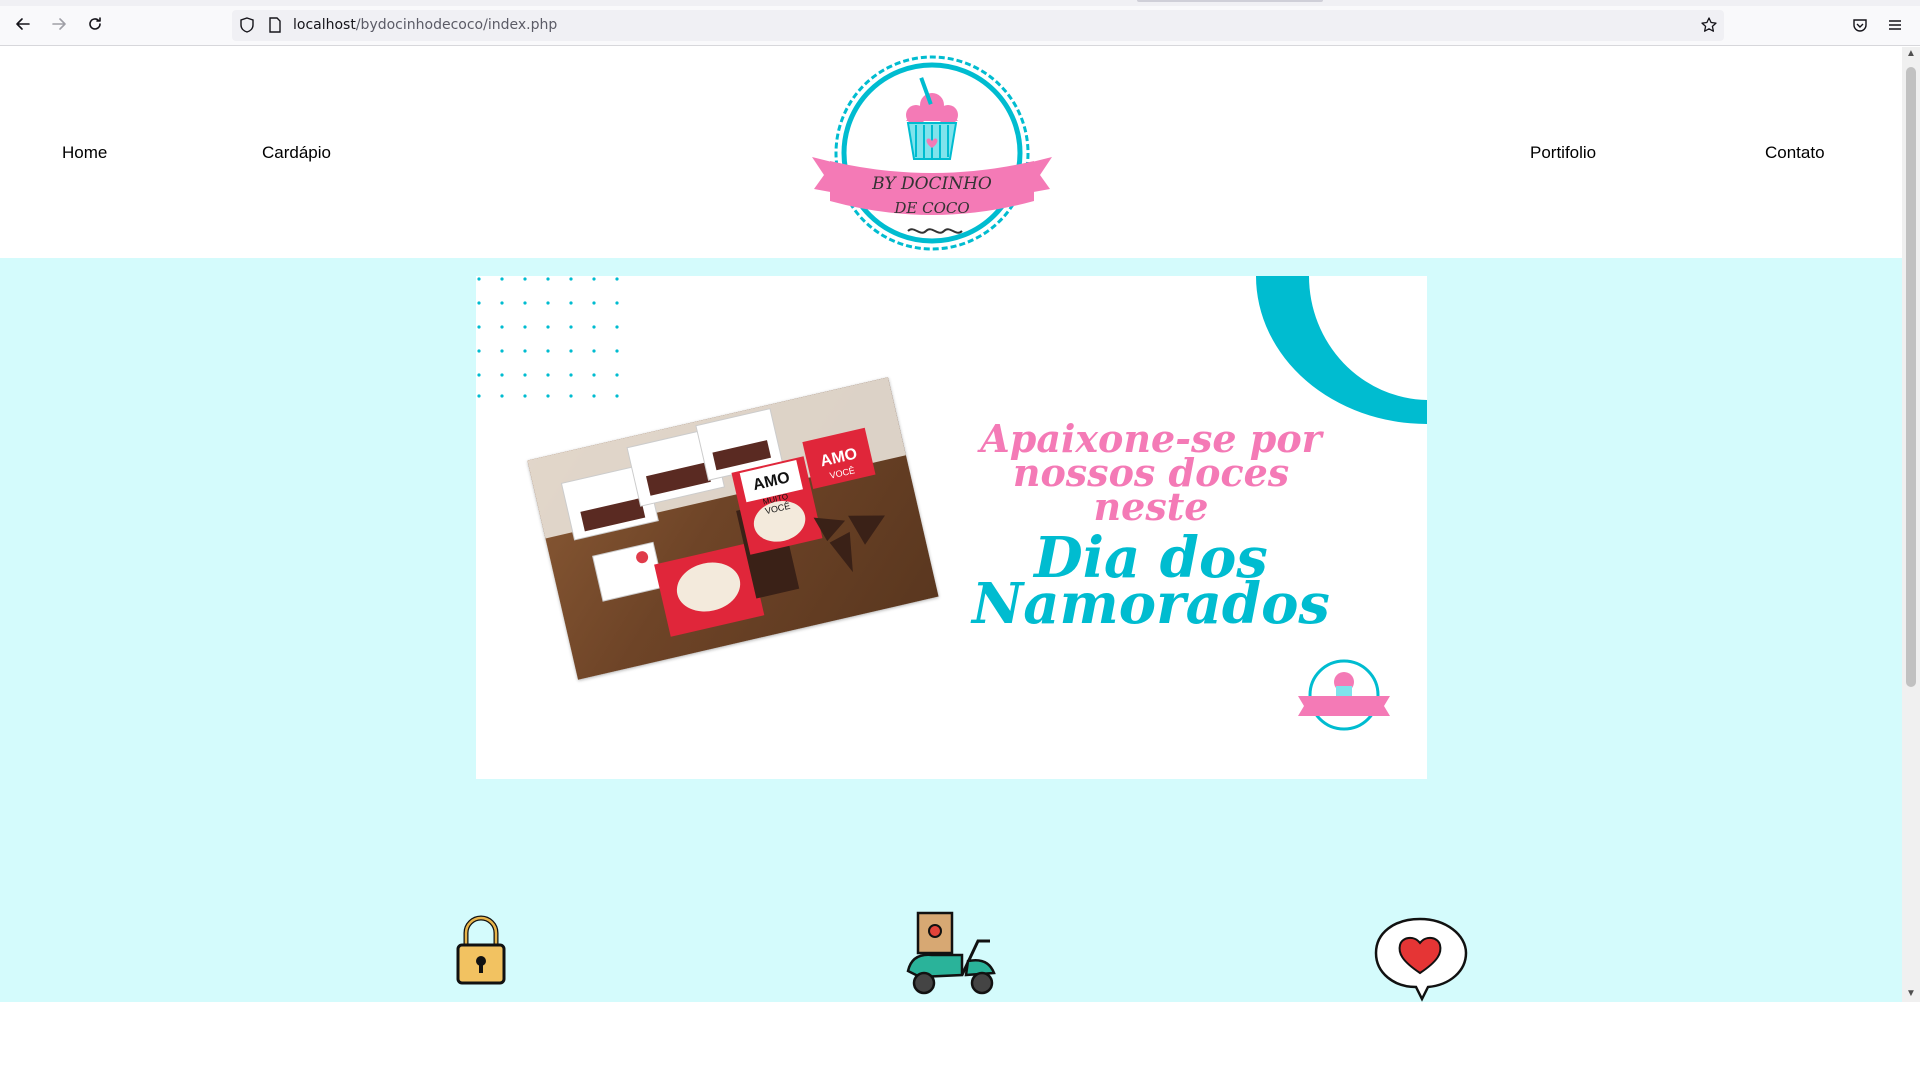  What do you see at coordinates (1151, 604) in the screenshot?
I see `headline-teal-line2: Namorados` at bounding box center [1151, 604].